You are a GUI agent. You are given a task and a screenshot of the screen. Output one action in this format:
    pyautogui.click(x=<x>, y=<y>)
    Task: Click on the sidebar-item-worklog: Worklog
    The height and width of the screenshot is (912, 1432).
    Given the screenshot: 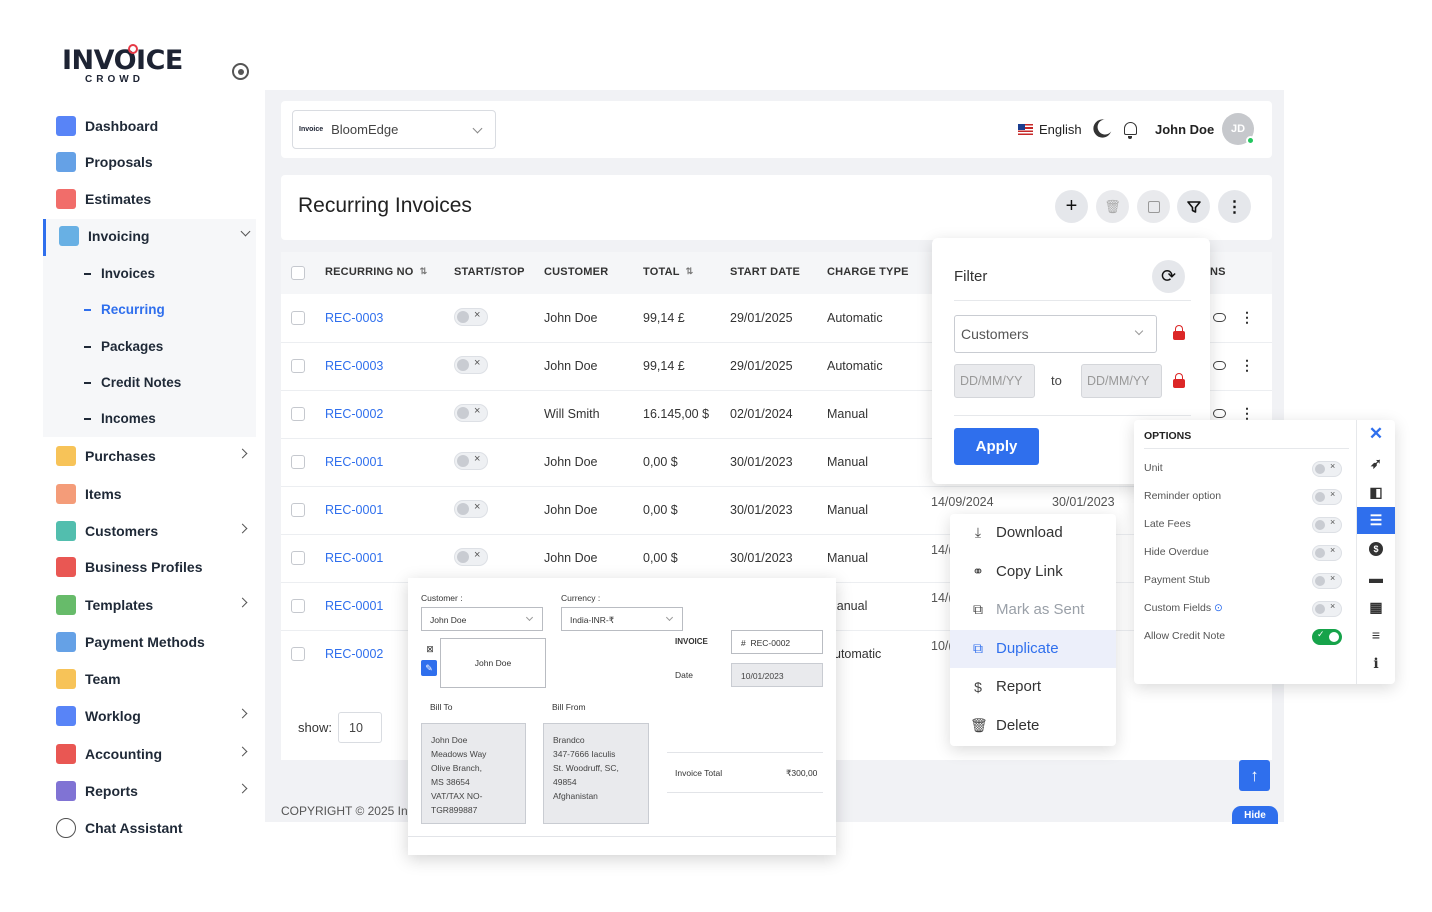 What is the action you would take?
    pyautogui.click(x=156, y=716)
    